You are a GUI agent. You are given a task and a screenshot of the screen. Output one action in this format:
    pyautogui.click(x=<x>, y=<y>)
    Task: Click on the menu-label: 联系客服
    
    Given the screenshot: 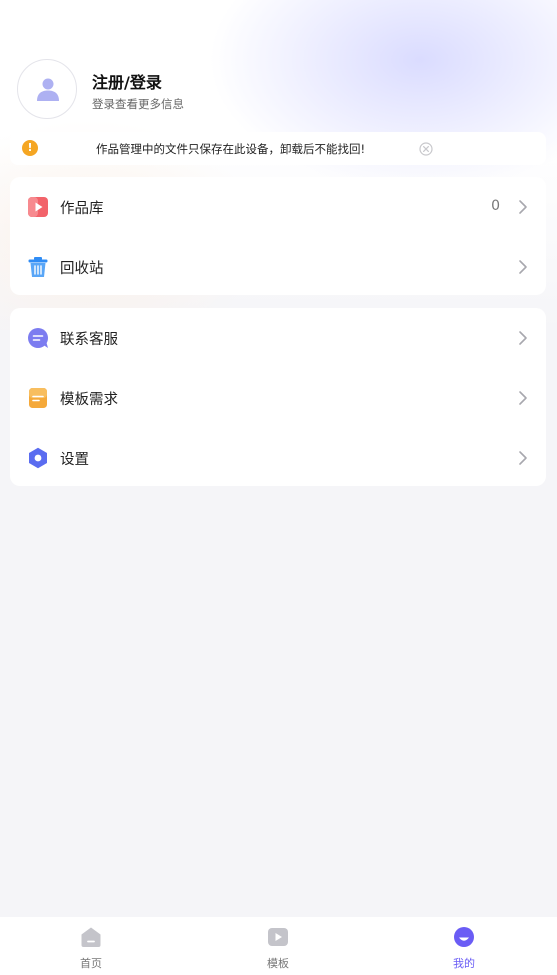 What is the action you would take?
    pyautogui.click(x=89, y=340)
    